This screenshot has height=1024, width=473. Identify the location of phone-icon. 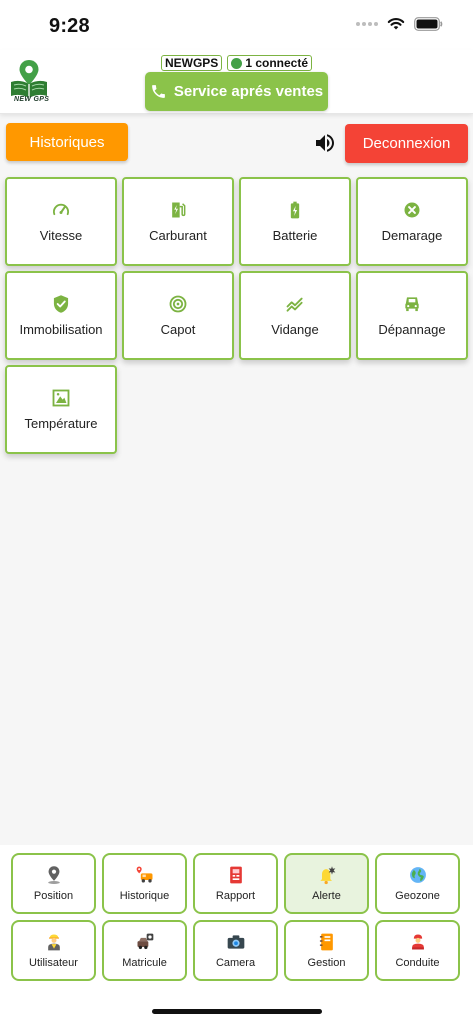
(158, 91).